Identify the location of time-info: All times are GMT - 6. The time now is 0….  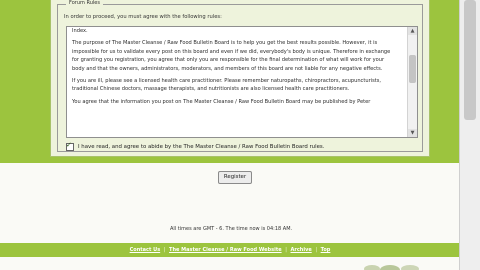
(231, 229).